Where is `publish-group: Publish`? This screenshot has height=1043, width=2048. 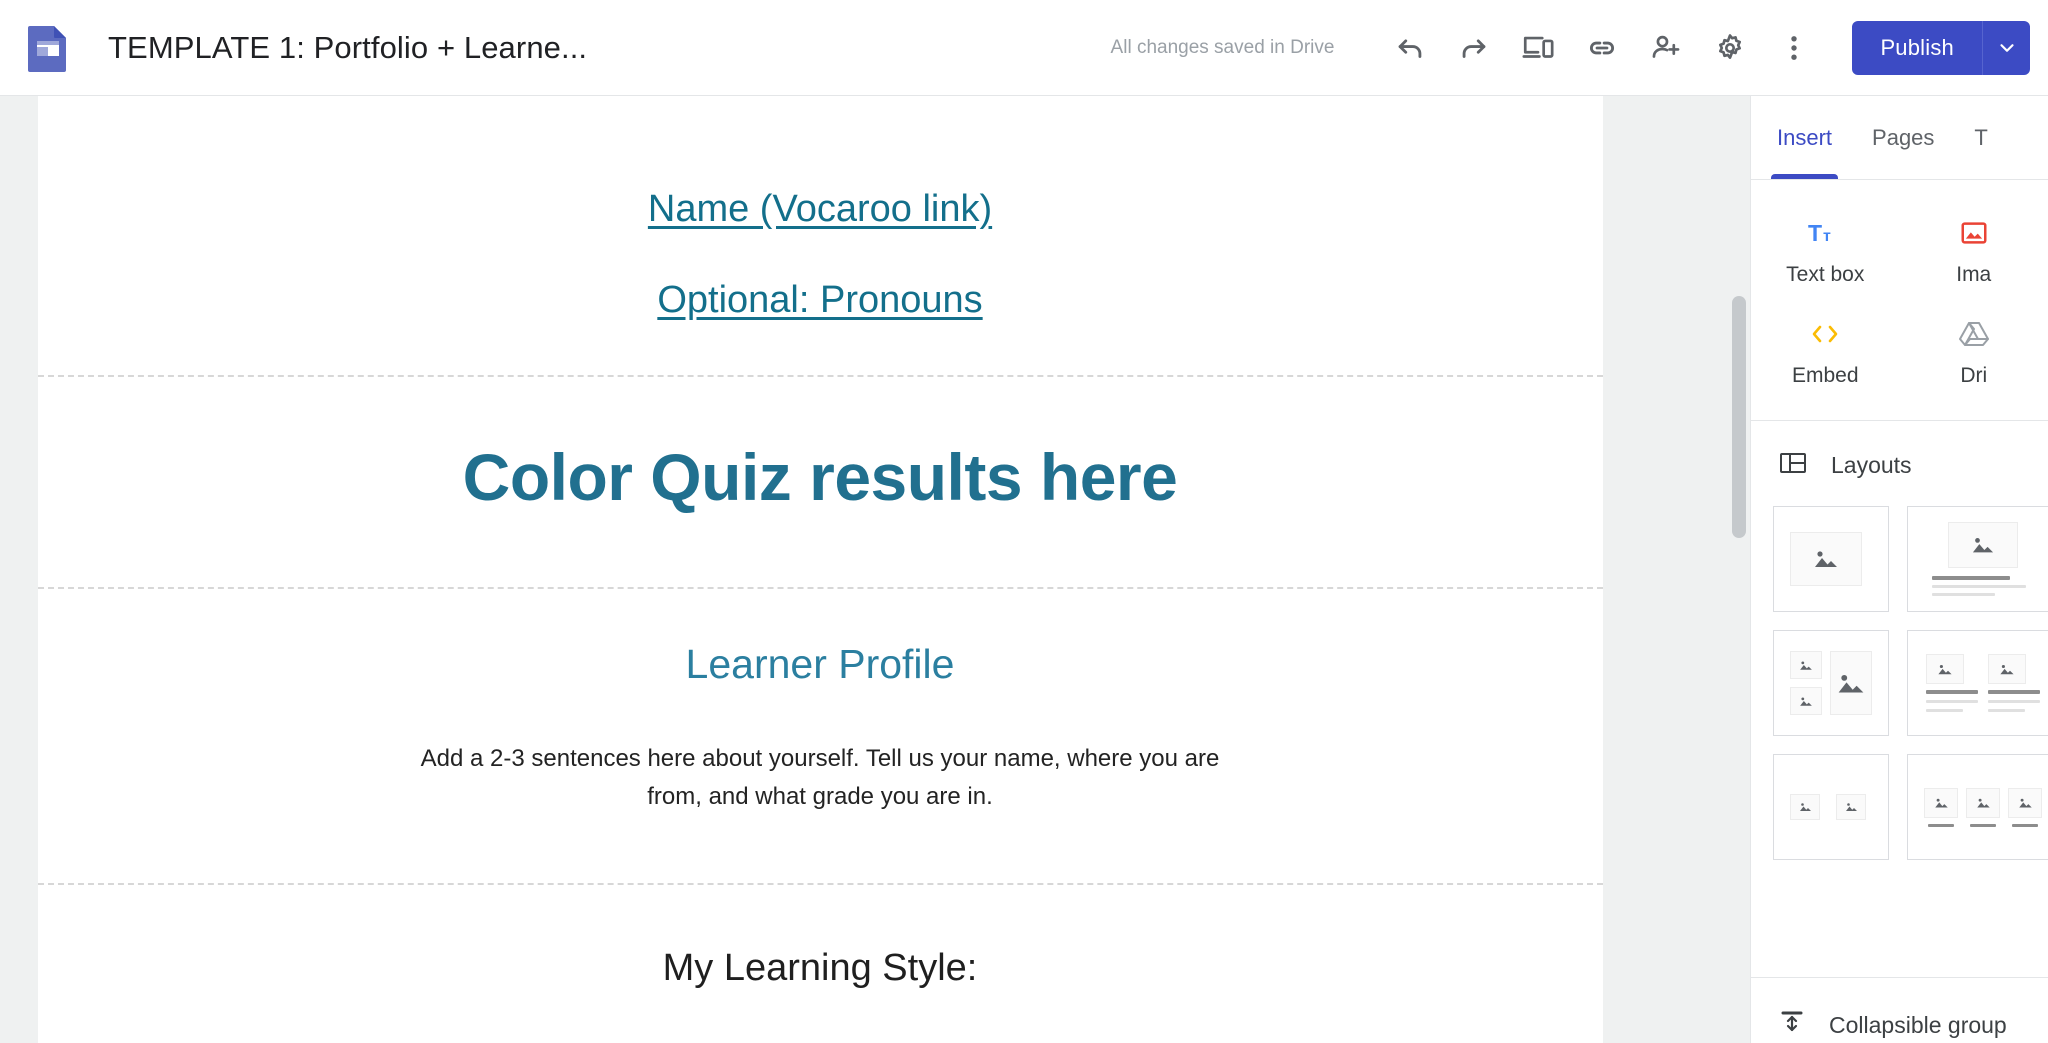
publish-group: Publish is located at coordinates (1941, 48).